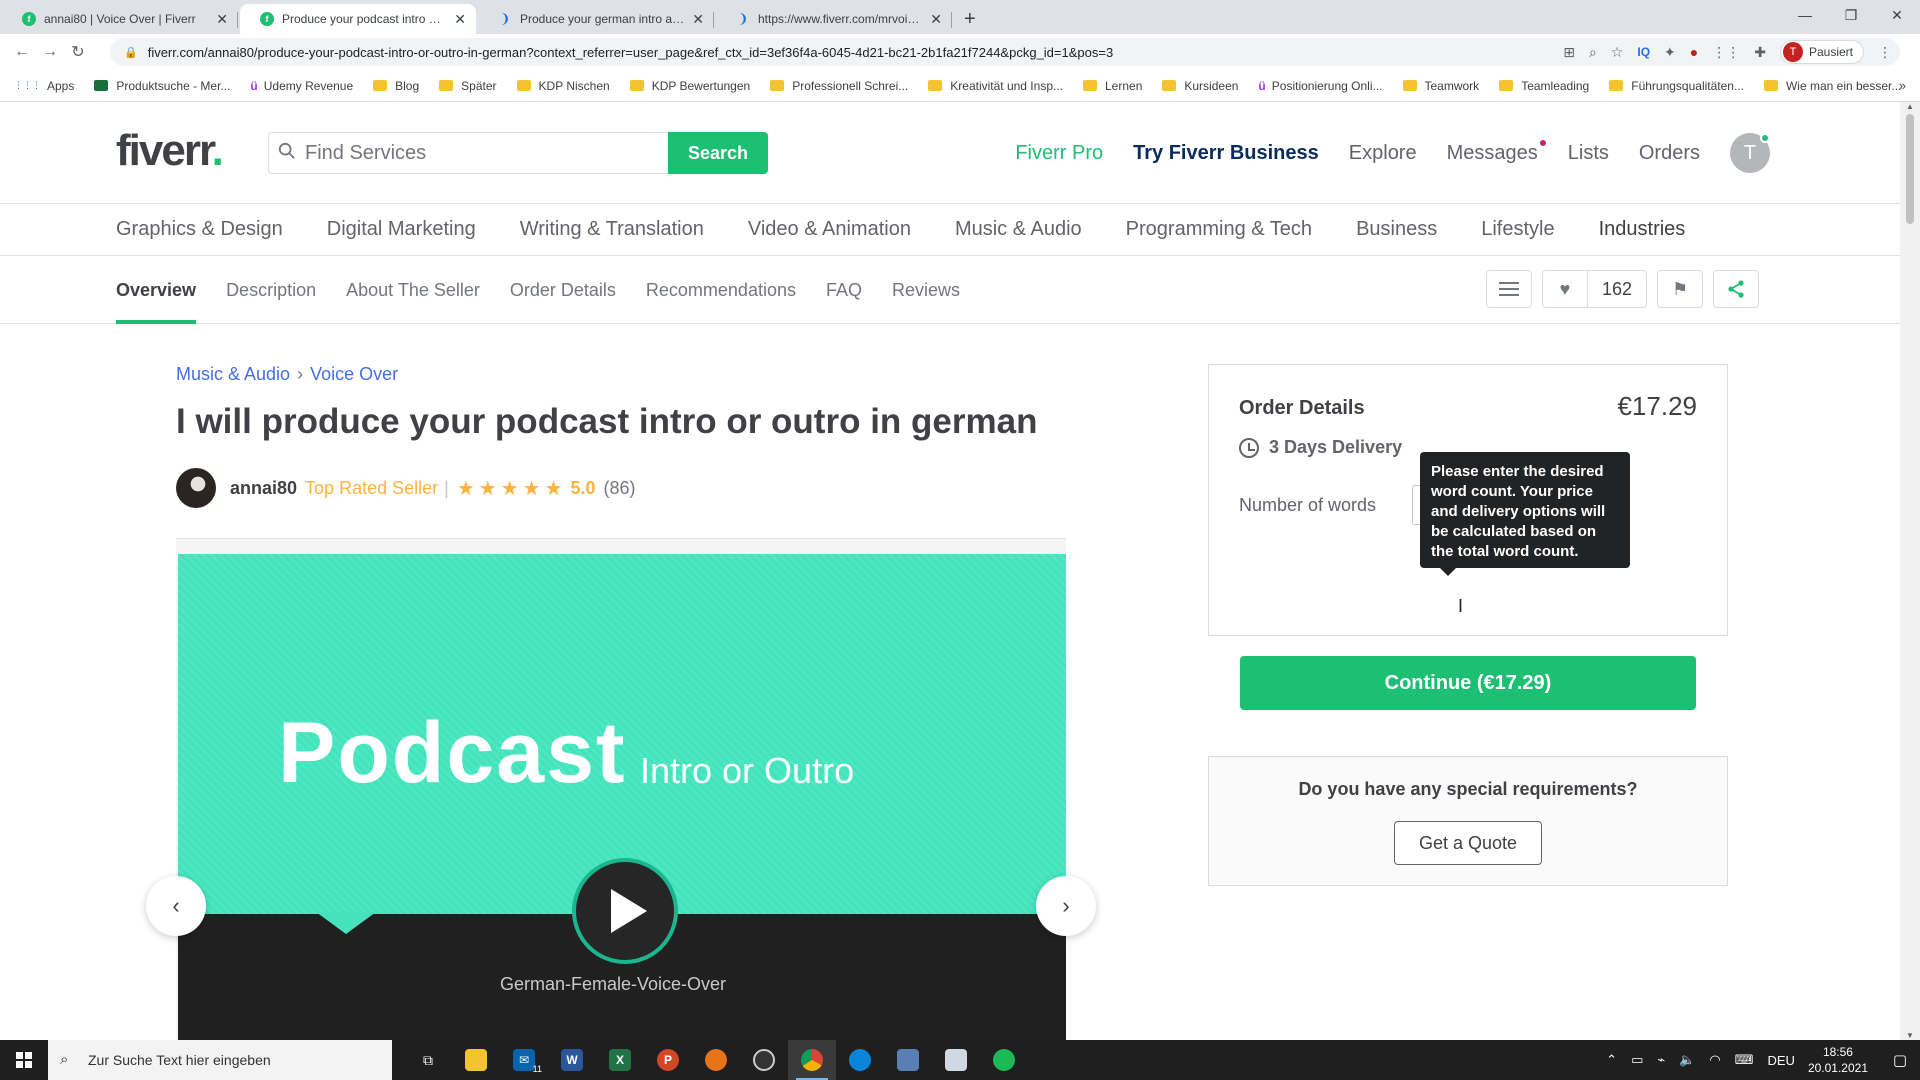  Describe the element at coordinates (131, 52) in the screenshot. I see `lock-icon: 🔒` at that location.